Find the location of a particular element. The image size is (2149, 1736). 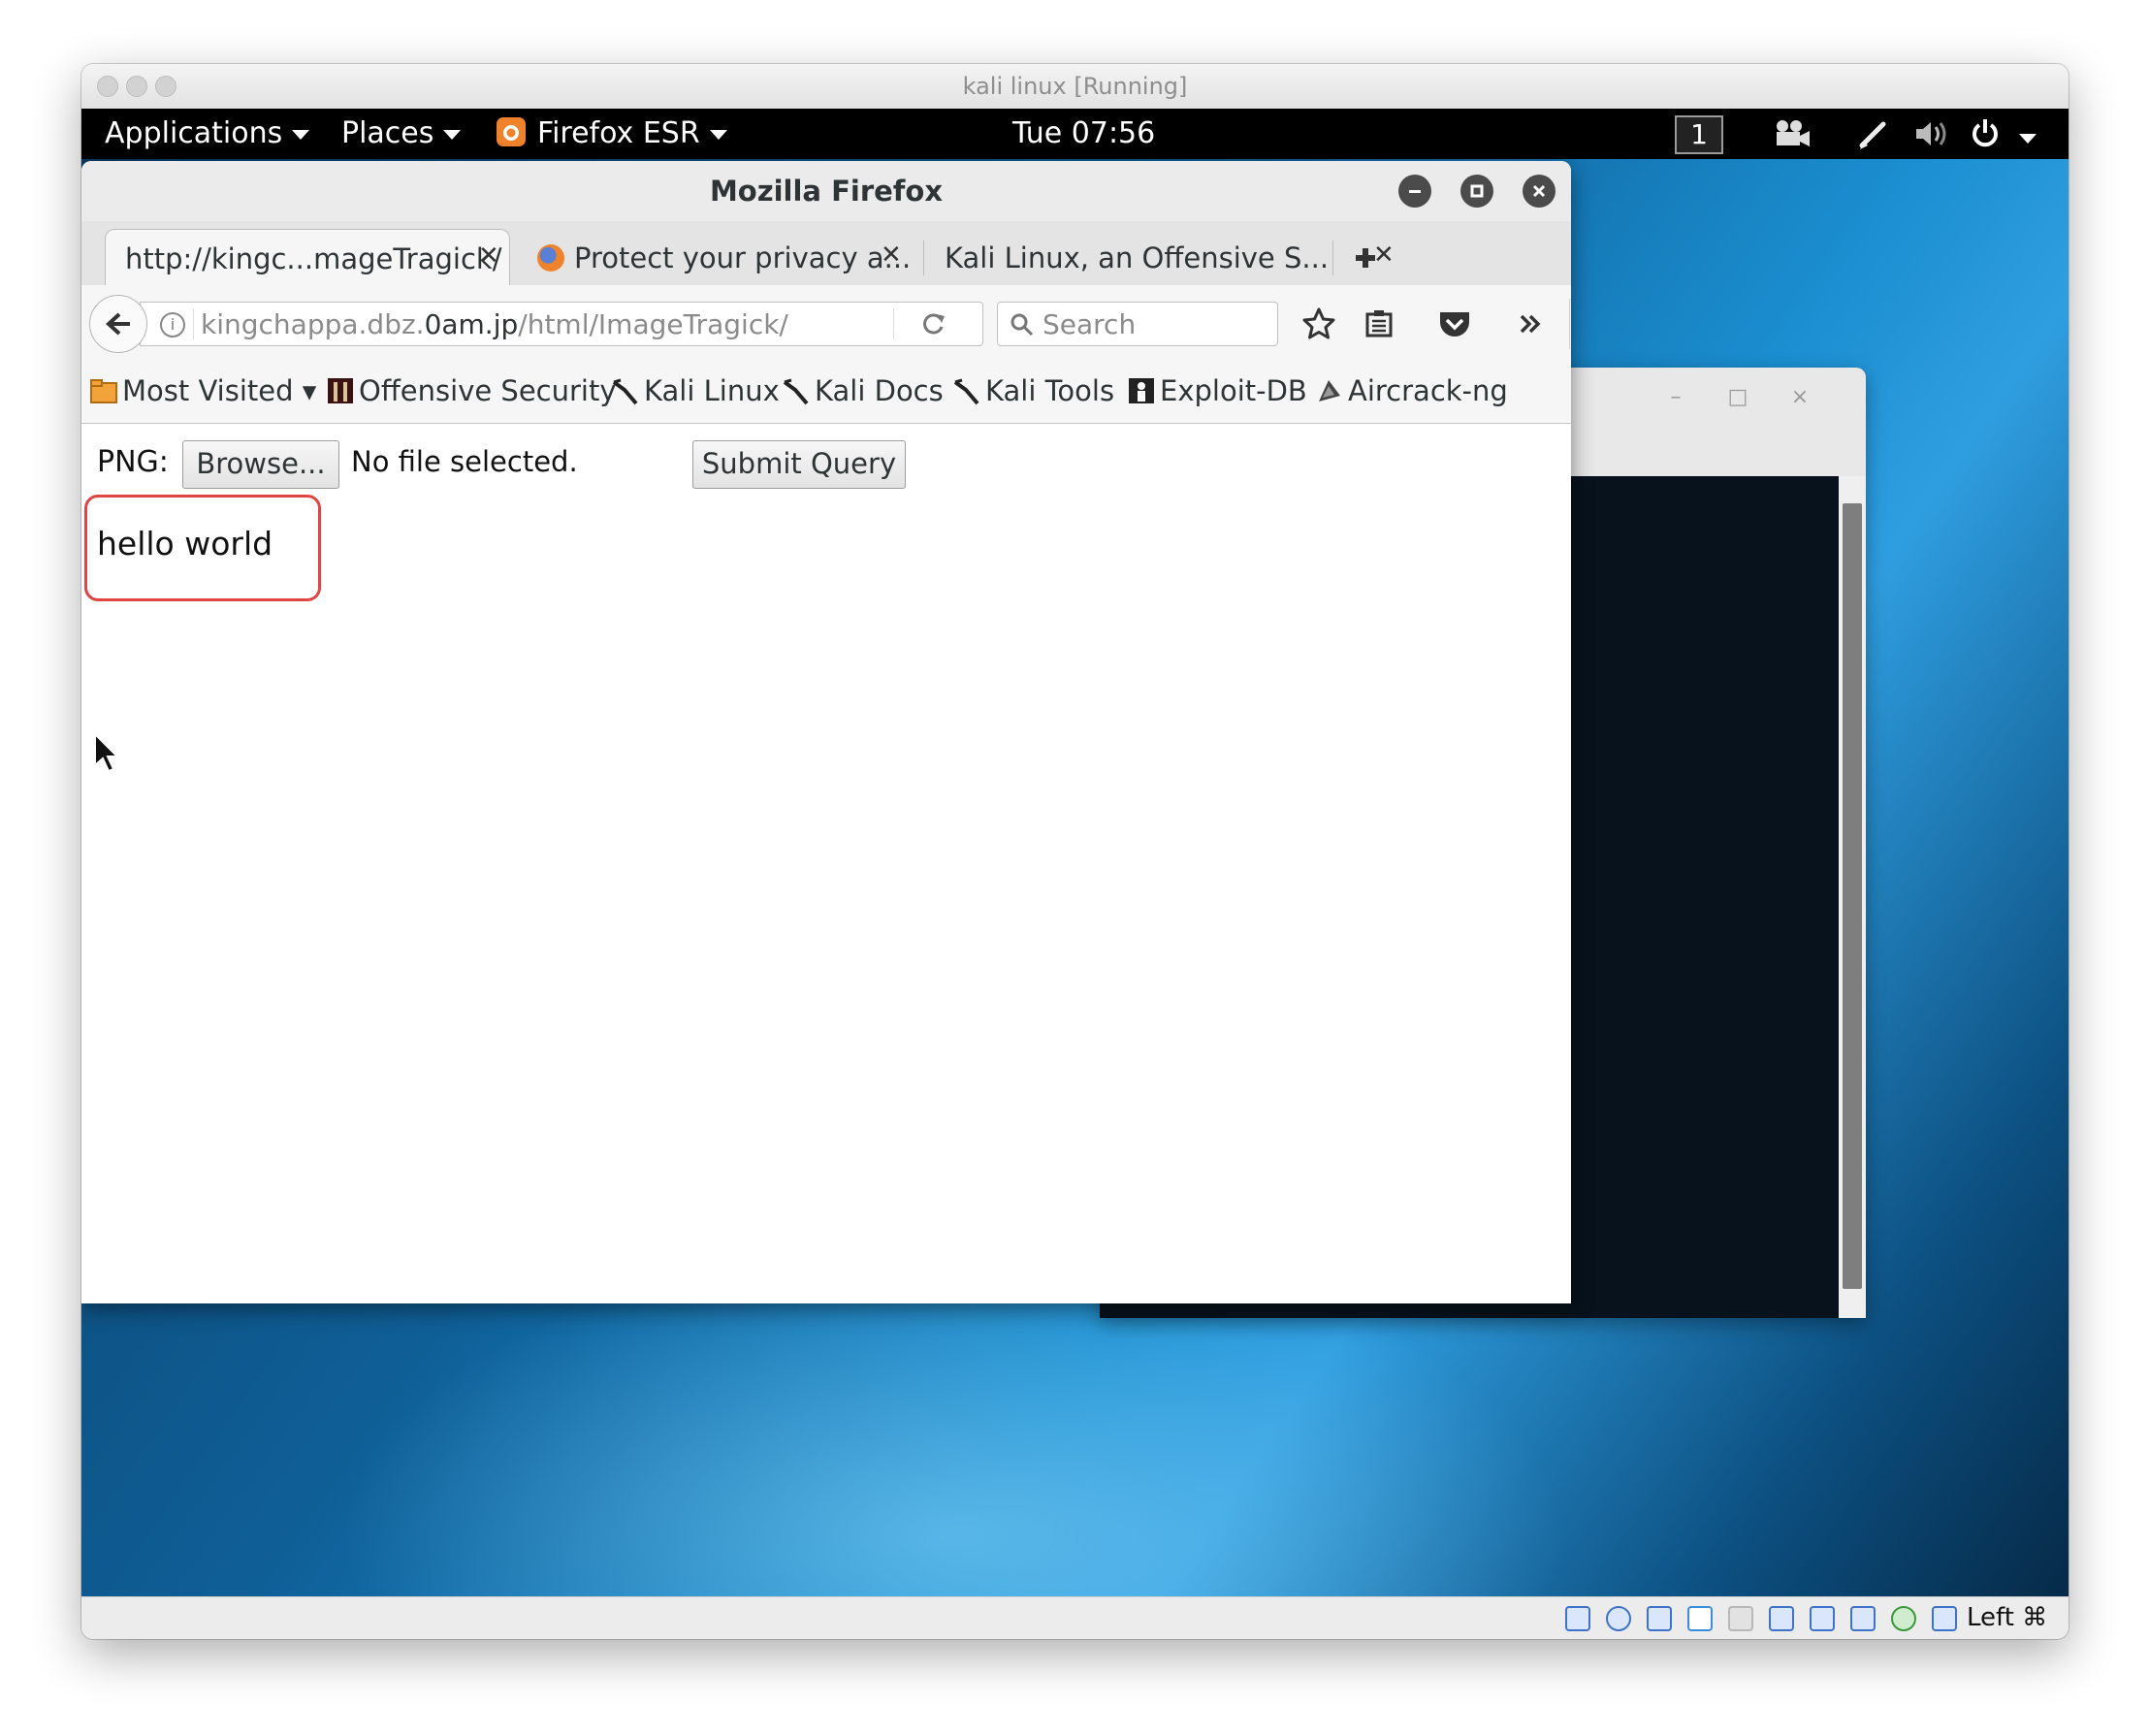

firefox-app-menu: Firefox ESR is located at coordinates (612, 133).